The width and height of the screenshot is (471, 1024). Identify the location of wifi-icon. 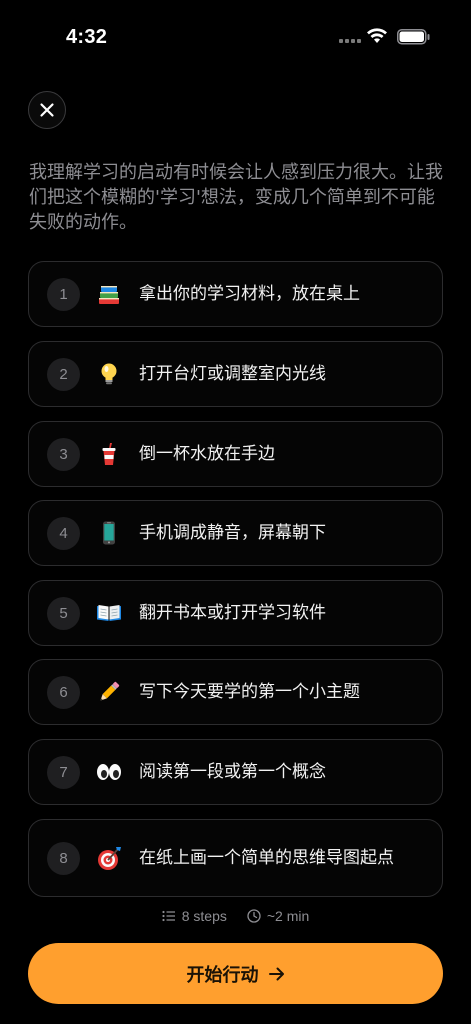
(377, 38).